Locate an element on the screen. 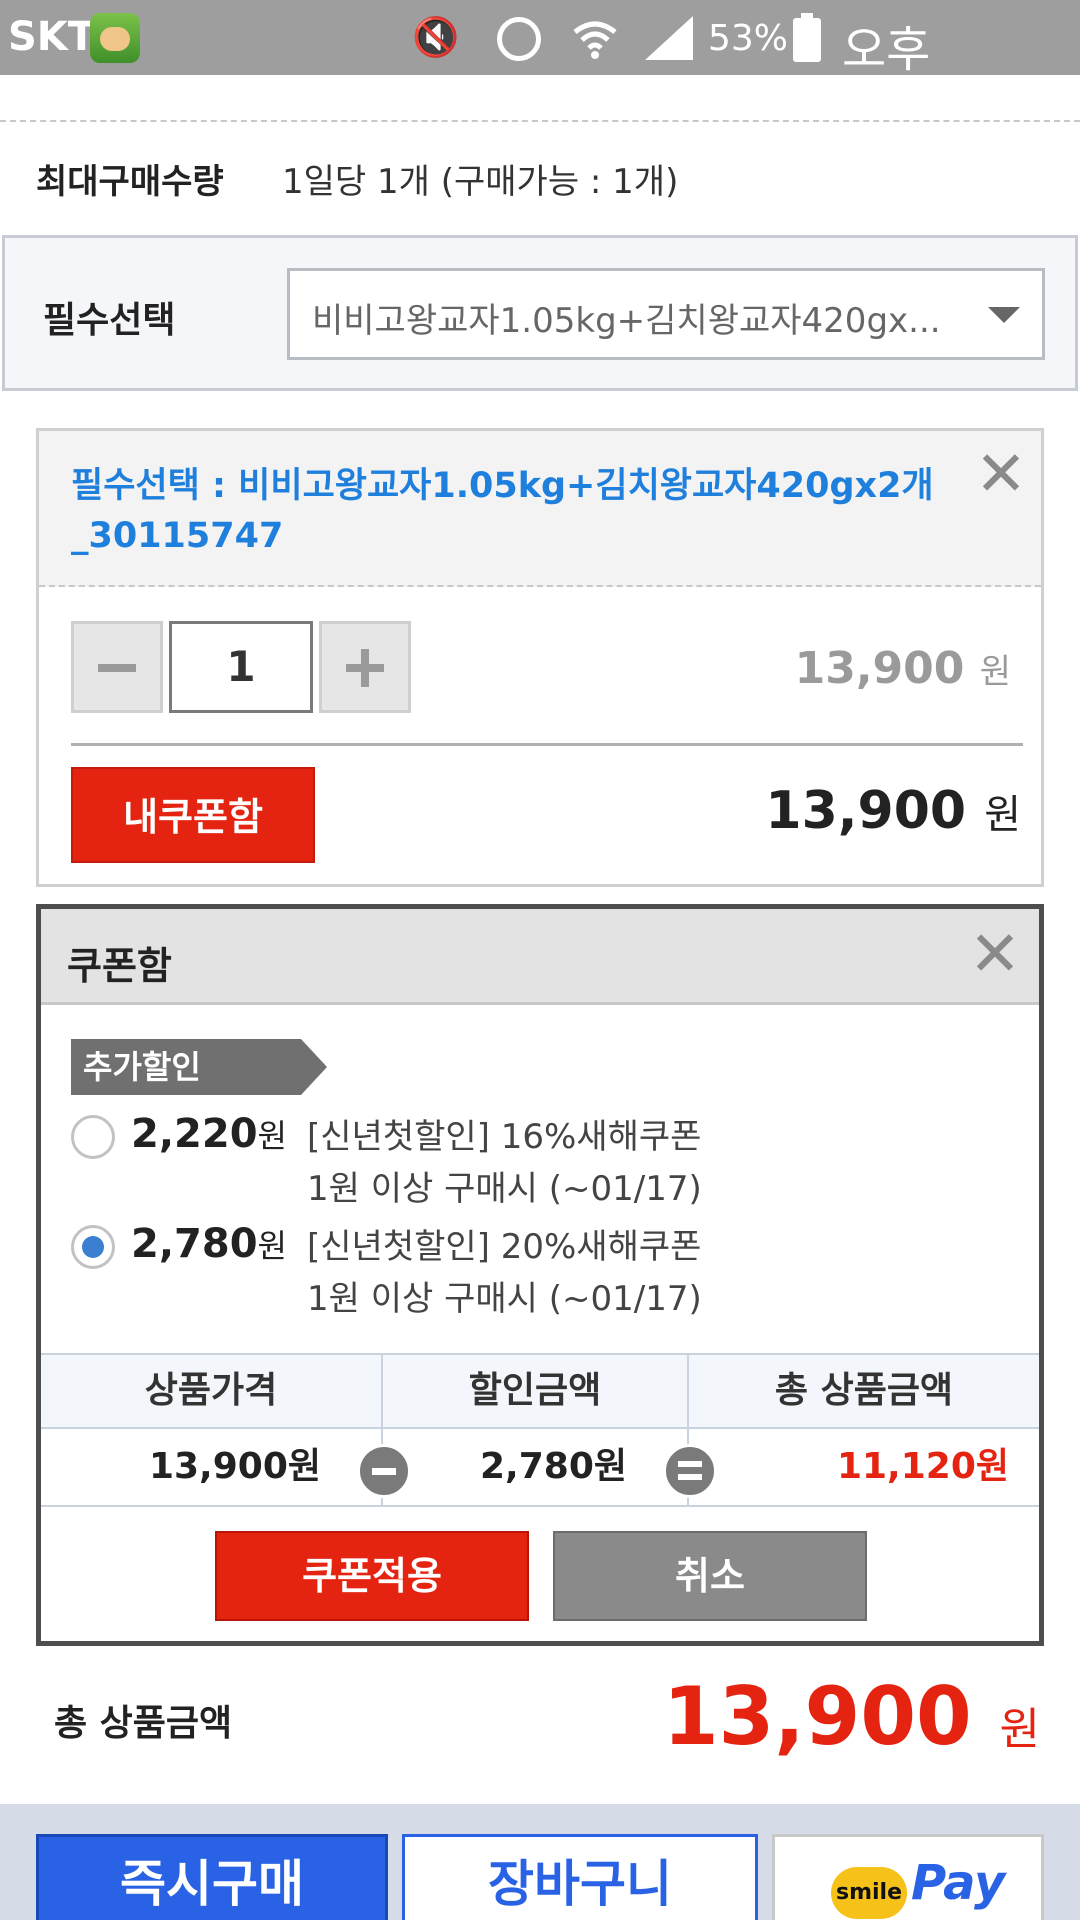  grand-total-value: 13,900 is located at coordinates (817, 1716).